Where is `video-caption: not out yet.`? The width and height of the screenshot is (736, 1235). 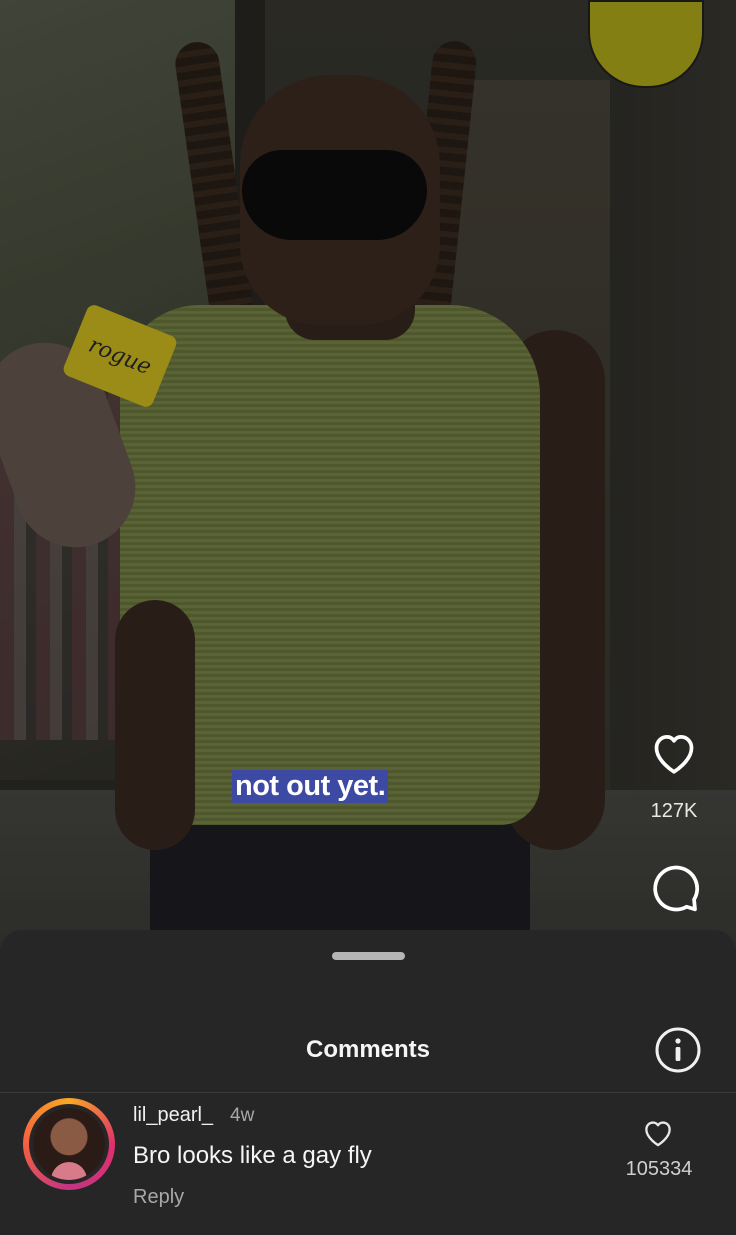 video-caption: not out yet. is located at coordinates (310, 786).